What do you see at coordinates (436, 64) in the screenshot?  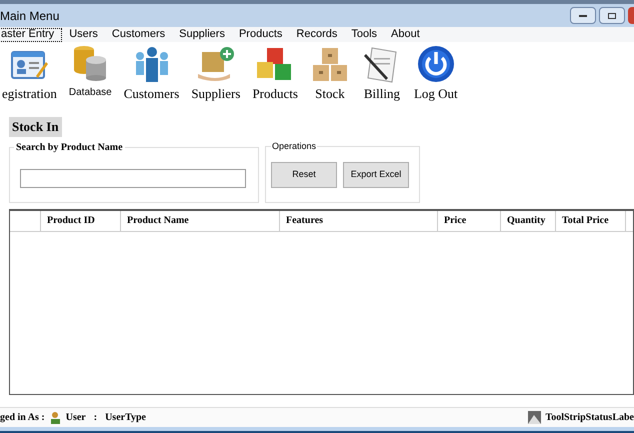 I see `power-icon` at bounding box center [436, 64].